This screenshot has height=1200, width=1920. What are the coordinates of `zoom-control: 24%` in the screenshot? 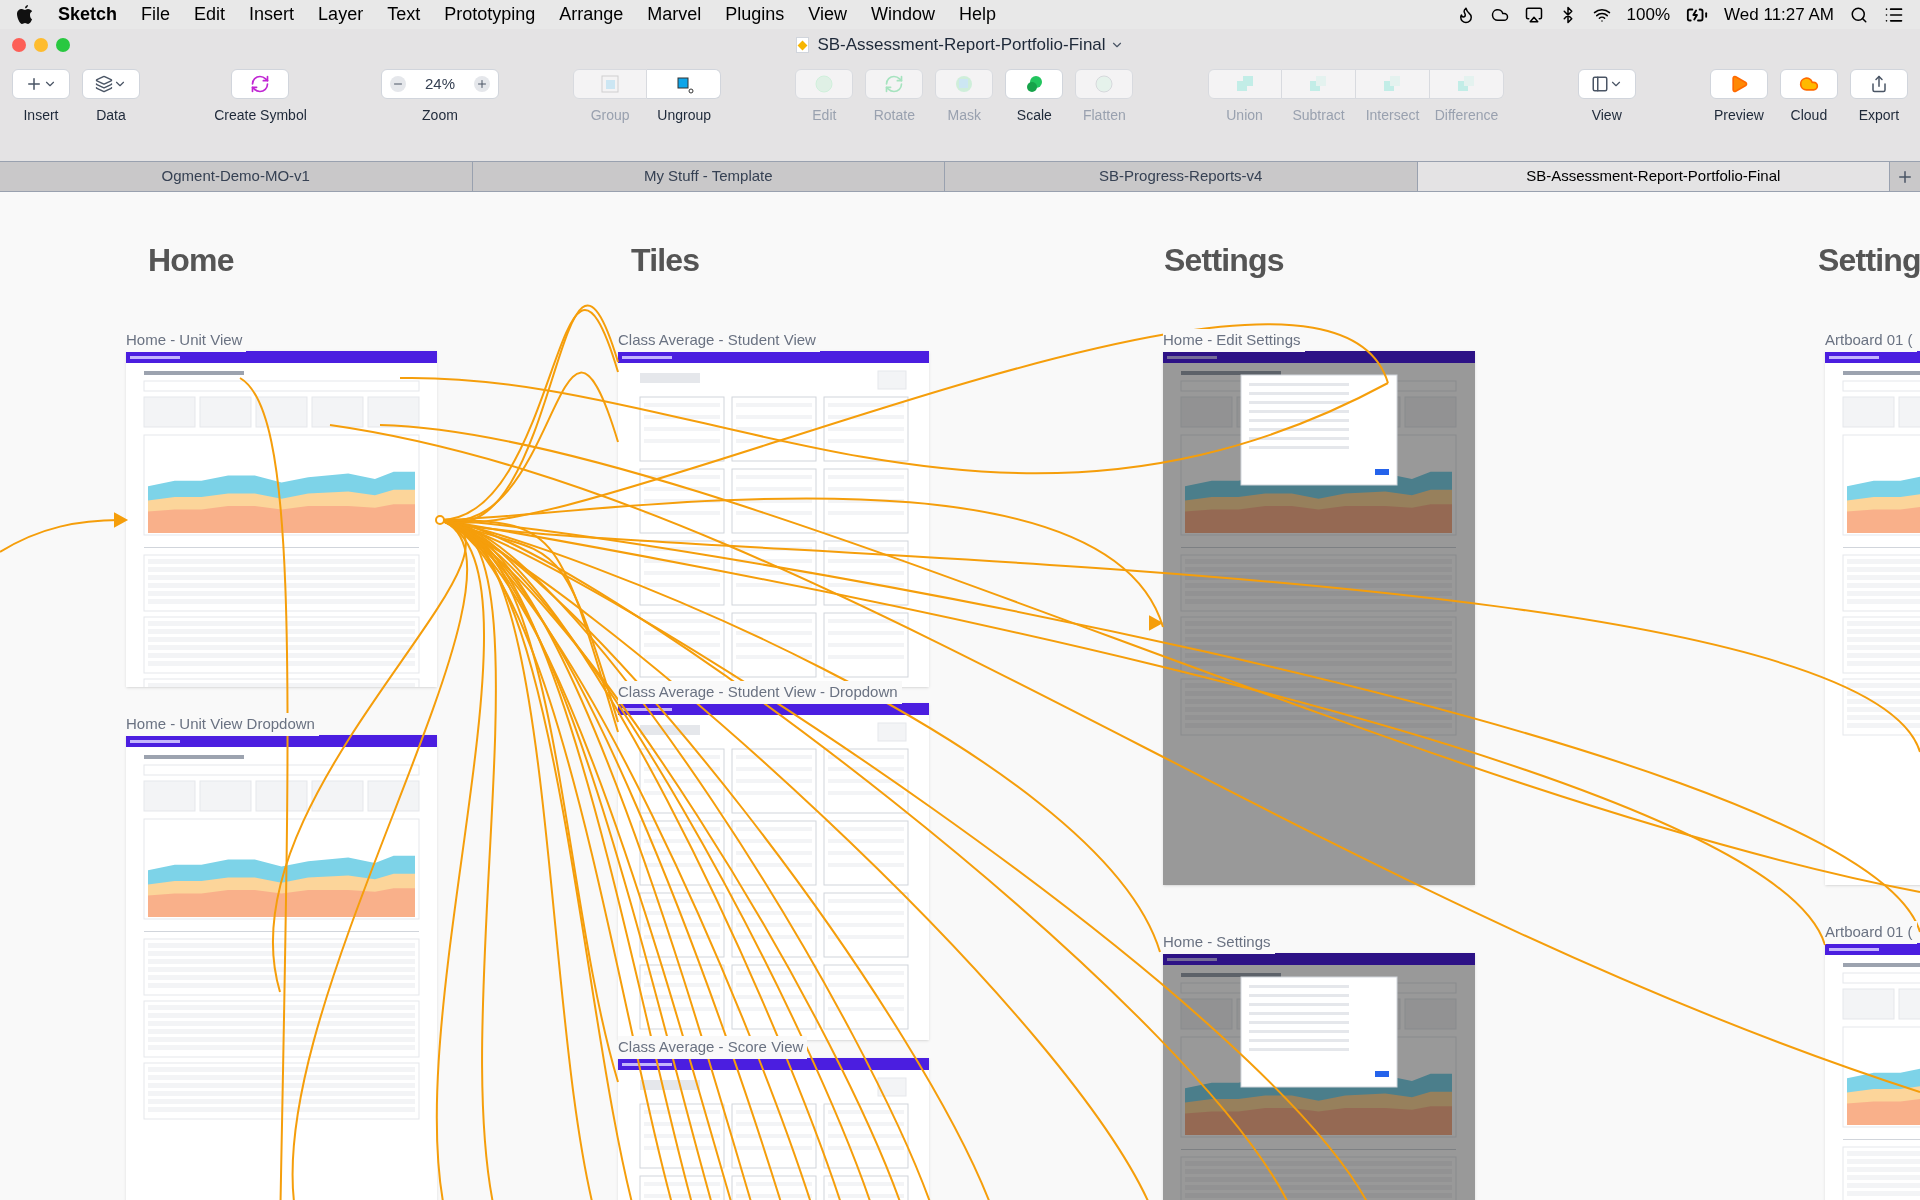 It's located at (439, 84).